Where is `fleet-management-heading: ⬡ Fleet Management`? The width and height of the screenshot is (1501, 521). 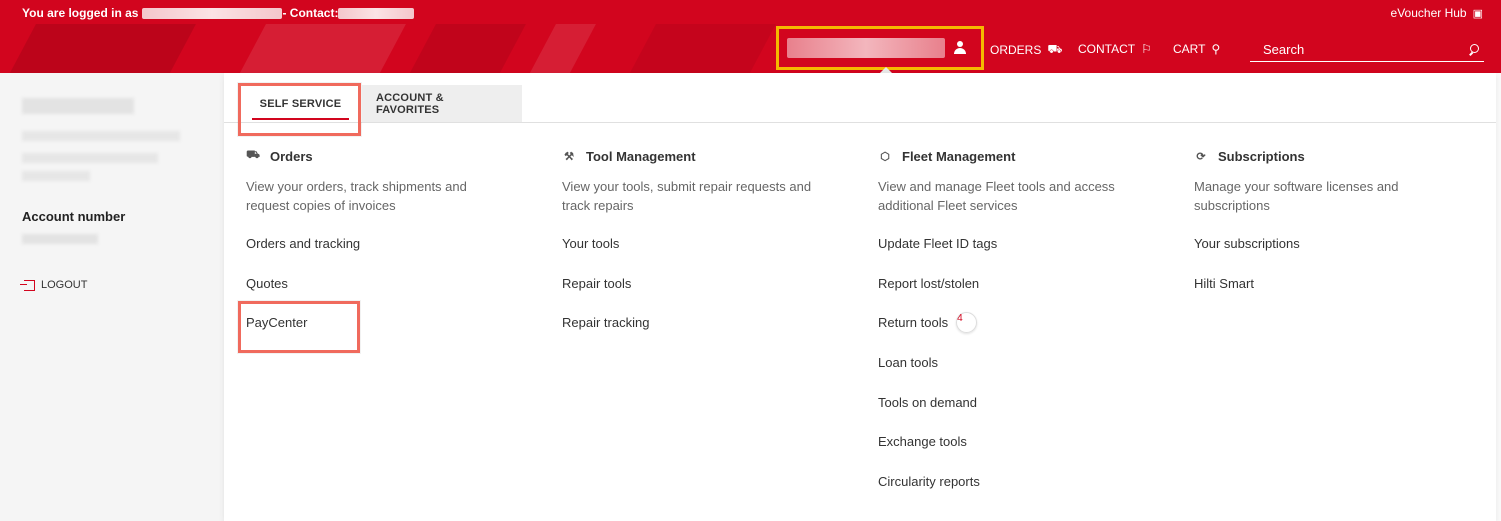 fleet-management-heading: ⬡ Fleet Management is located at coordinates (1028, 156).